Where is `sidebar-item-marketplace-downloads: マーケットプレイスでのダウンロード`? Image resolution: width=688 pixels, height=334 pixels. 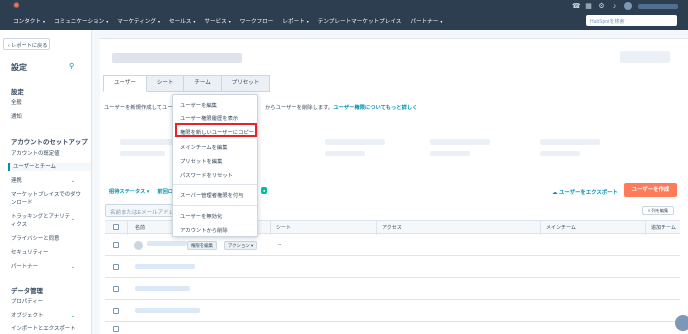
sidebar-item-marketplace-downloads: マーケットプレイスでのダウンロード is located at coordinates (46, 199).